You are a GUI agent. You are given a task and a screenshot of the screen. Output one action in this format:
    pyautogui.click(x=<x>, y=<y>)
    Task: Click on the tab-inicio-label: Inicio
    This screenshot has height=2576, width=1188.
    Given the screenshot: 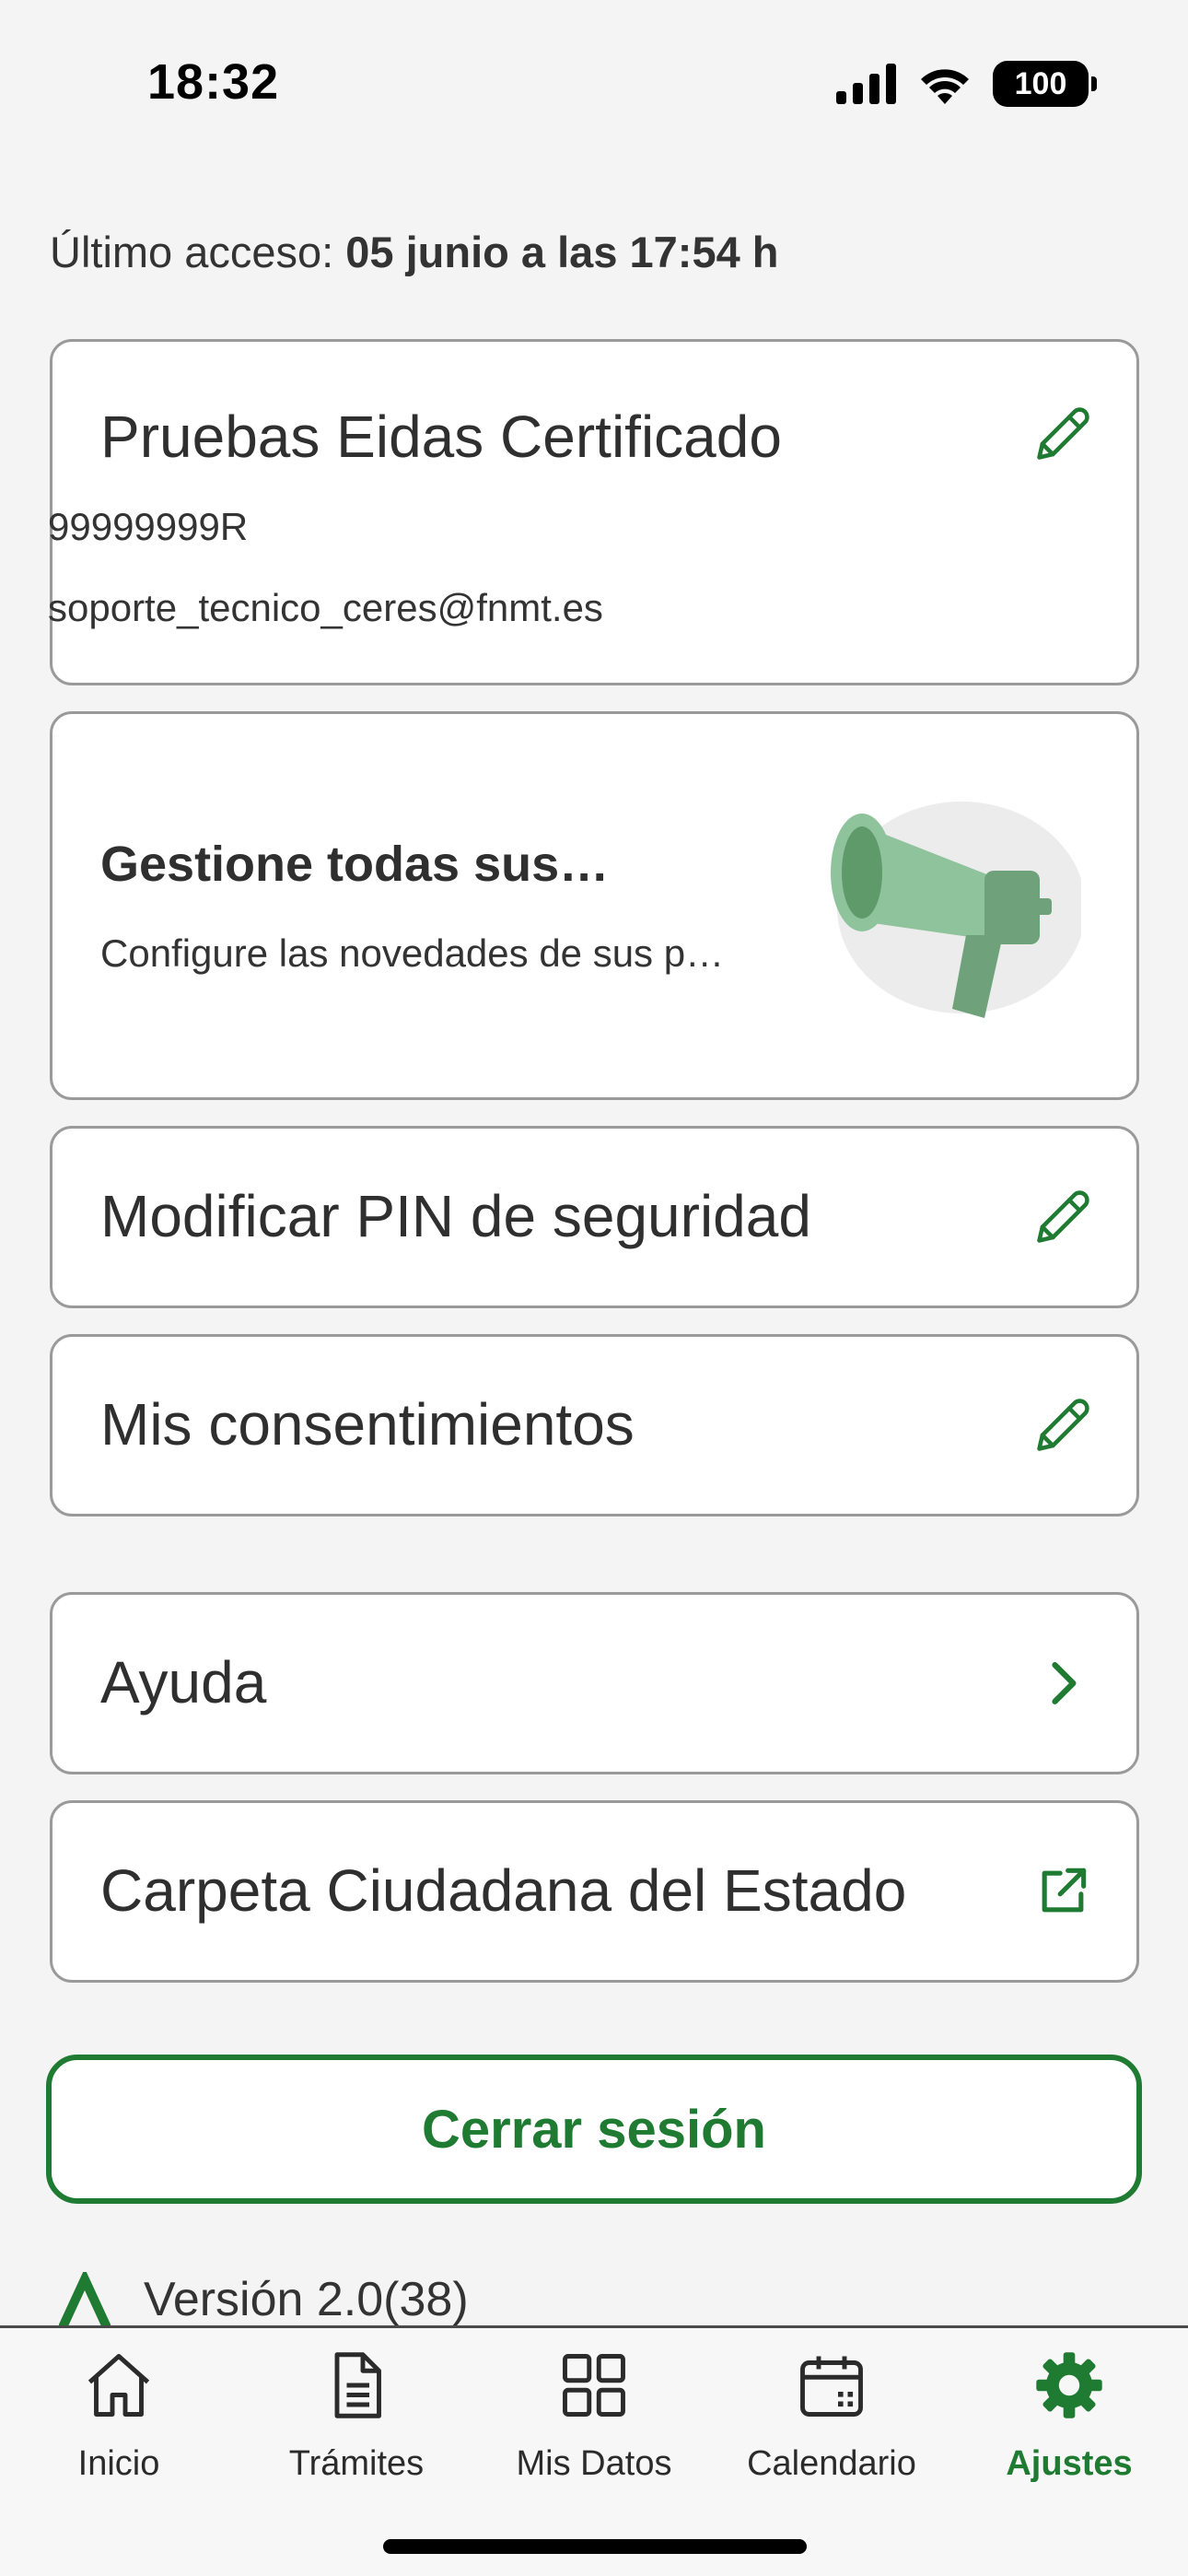 What is the action you would take?
    pyautogui.click(x=119, y=2463)
    